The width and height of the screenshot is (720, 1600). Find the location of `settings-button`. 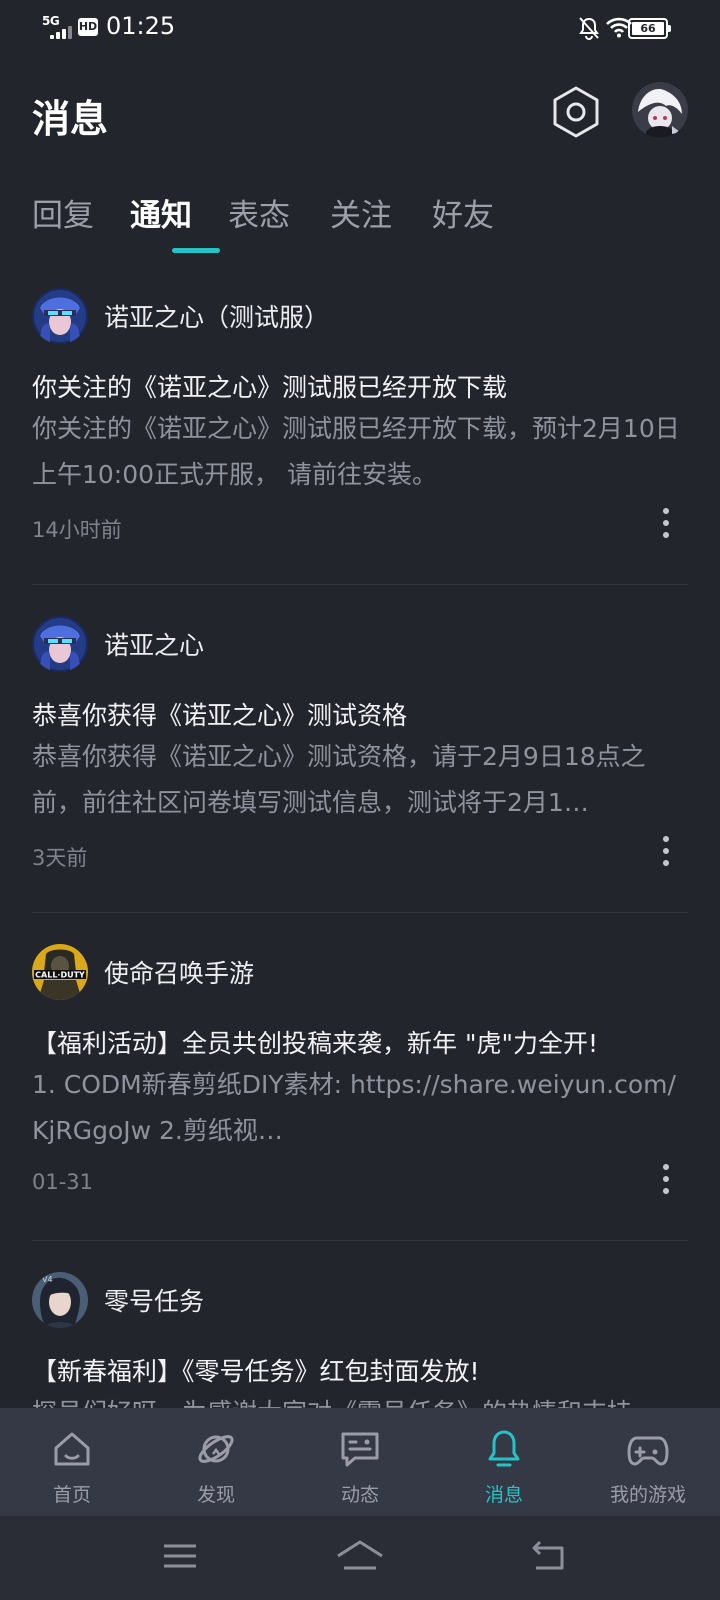

settings-button is located at coordinates (576, 112).